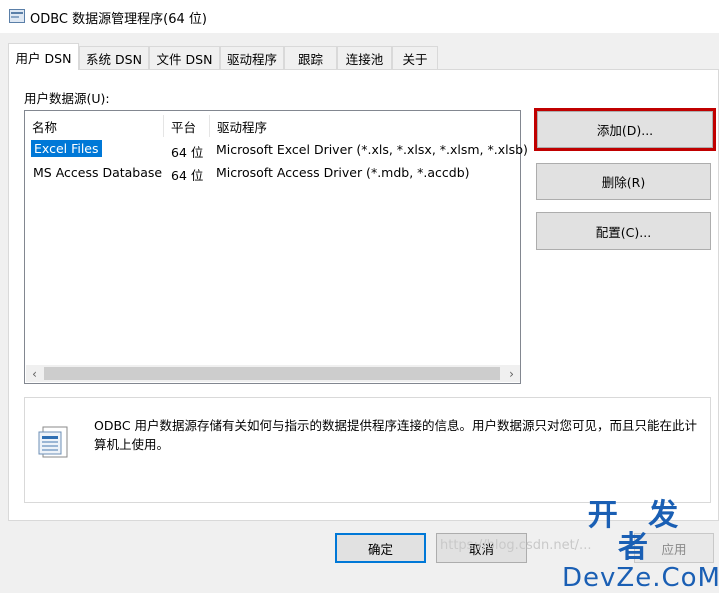 This screenshot has width=719, height=593. What do you see at coordinates (638, 531) in the screenshot?
I see `brand-chinese: 开 发 者` at bounding box center [638, 531].